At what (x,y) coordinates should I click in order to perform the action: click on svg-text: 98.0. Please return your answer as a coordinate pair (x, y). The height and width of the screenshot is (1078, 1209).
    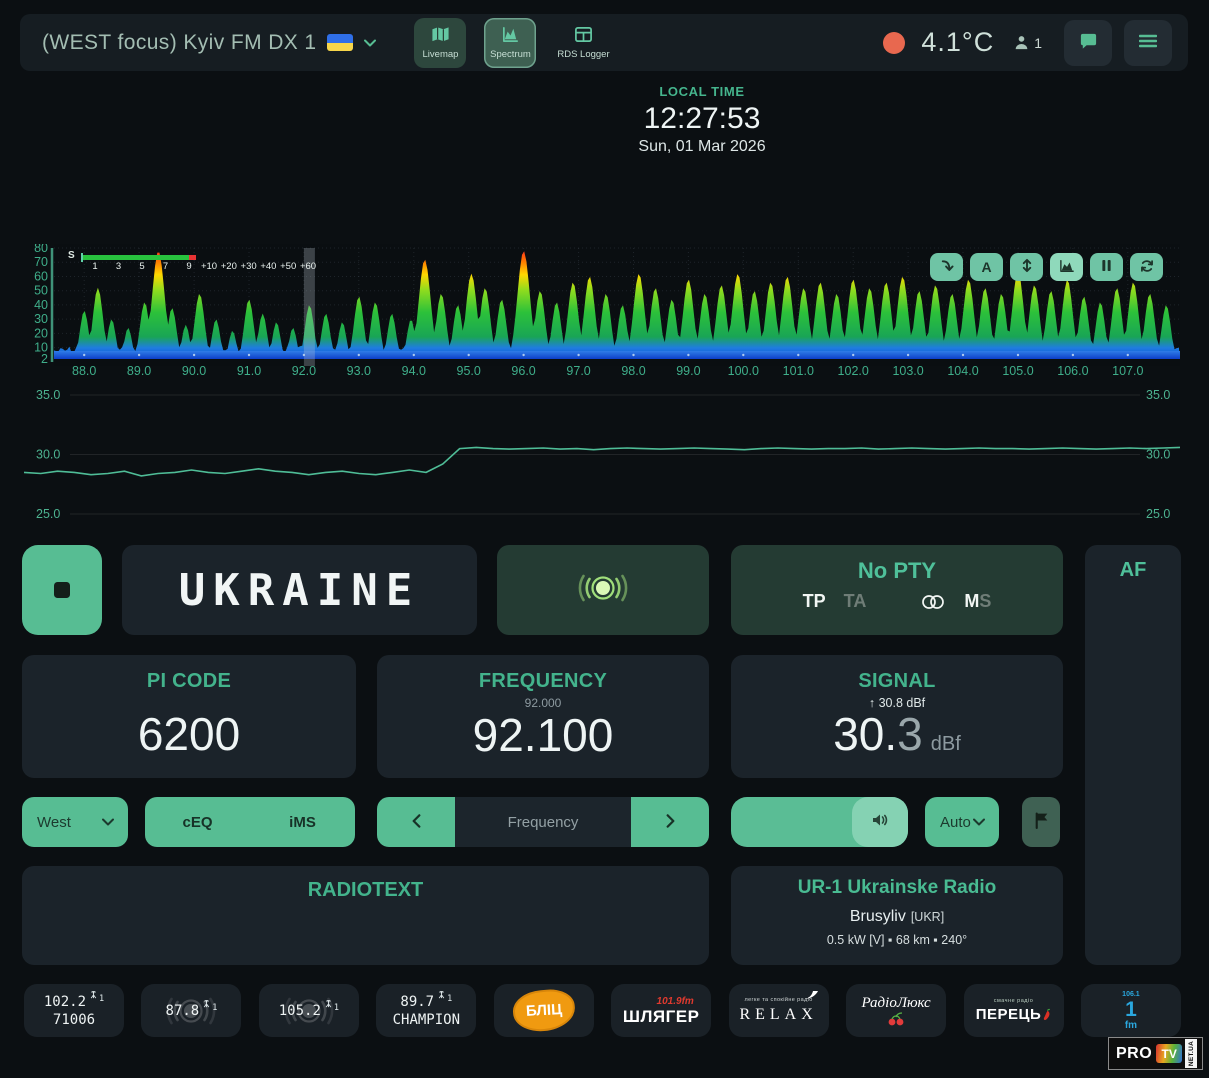
    Looking at the image, I should click on (633, 371).